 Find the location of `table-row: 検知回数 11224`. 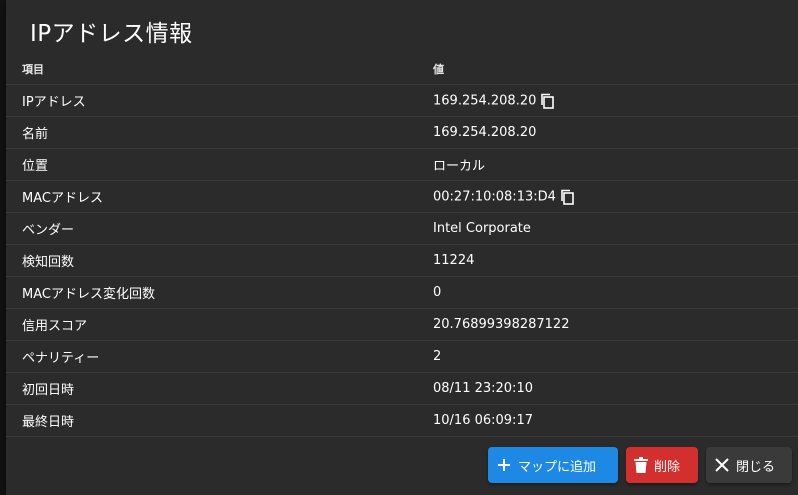

table-row: 検知回数 11224 is located at coordinates (402, 260).